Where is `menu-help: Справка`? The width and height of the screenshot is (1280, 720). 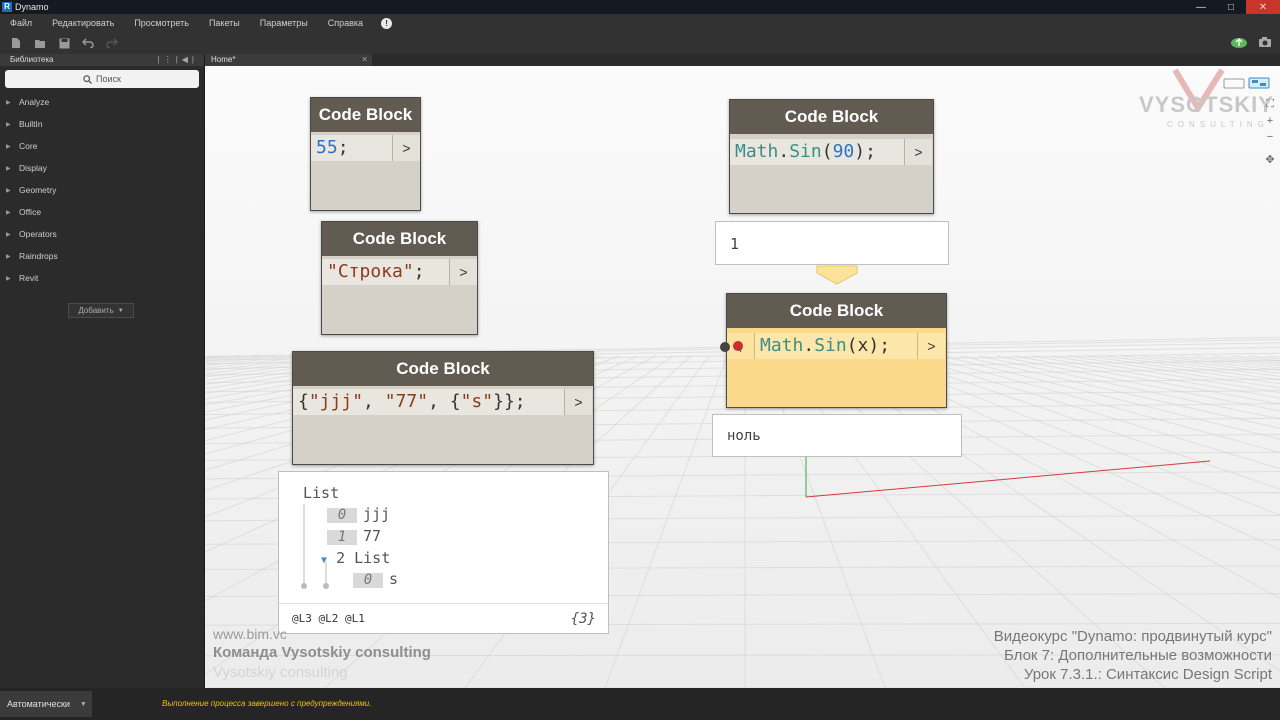 menu-help: Справка is located at coordinates (345, 23).